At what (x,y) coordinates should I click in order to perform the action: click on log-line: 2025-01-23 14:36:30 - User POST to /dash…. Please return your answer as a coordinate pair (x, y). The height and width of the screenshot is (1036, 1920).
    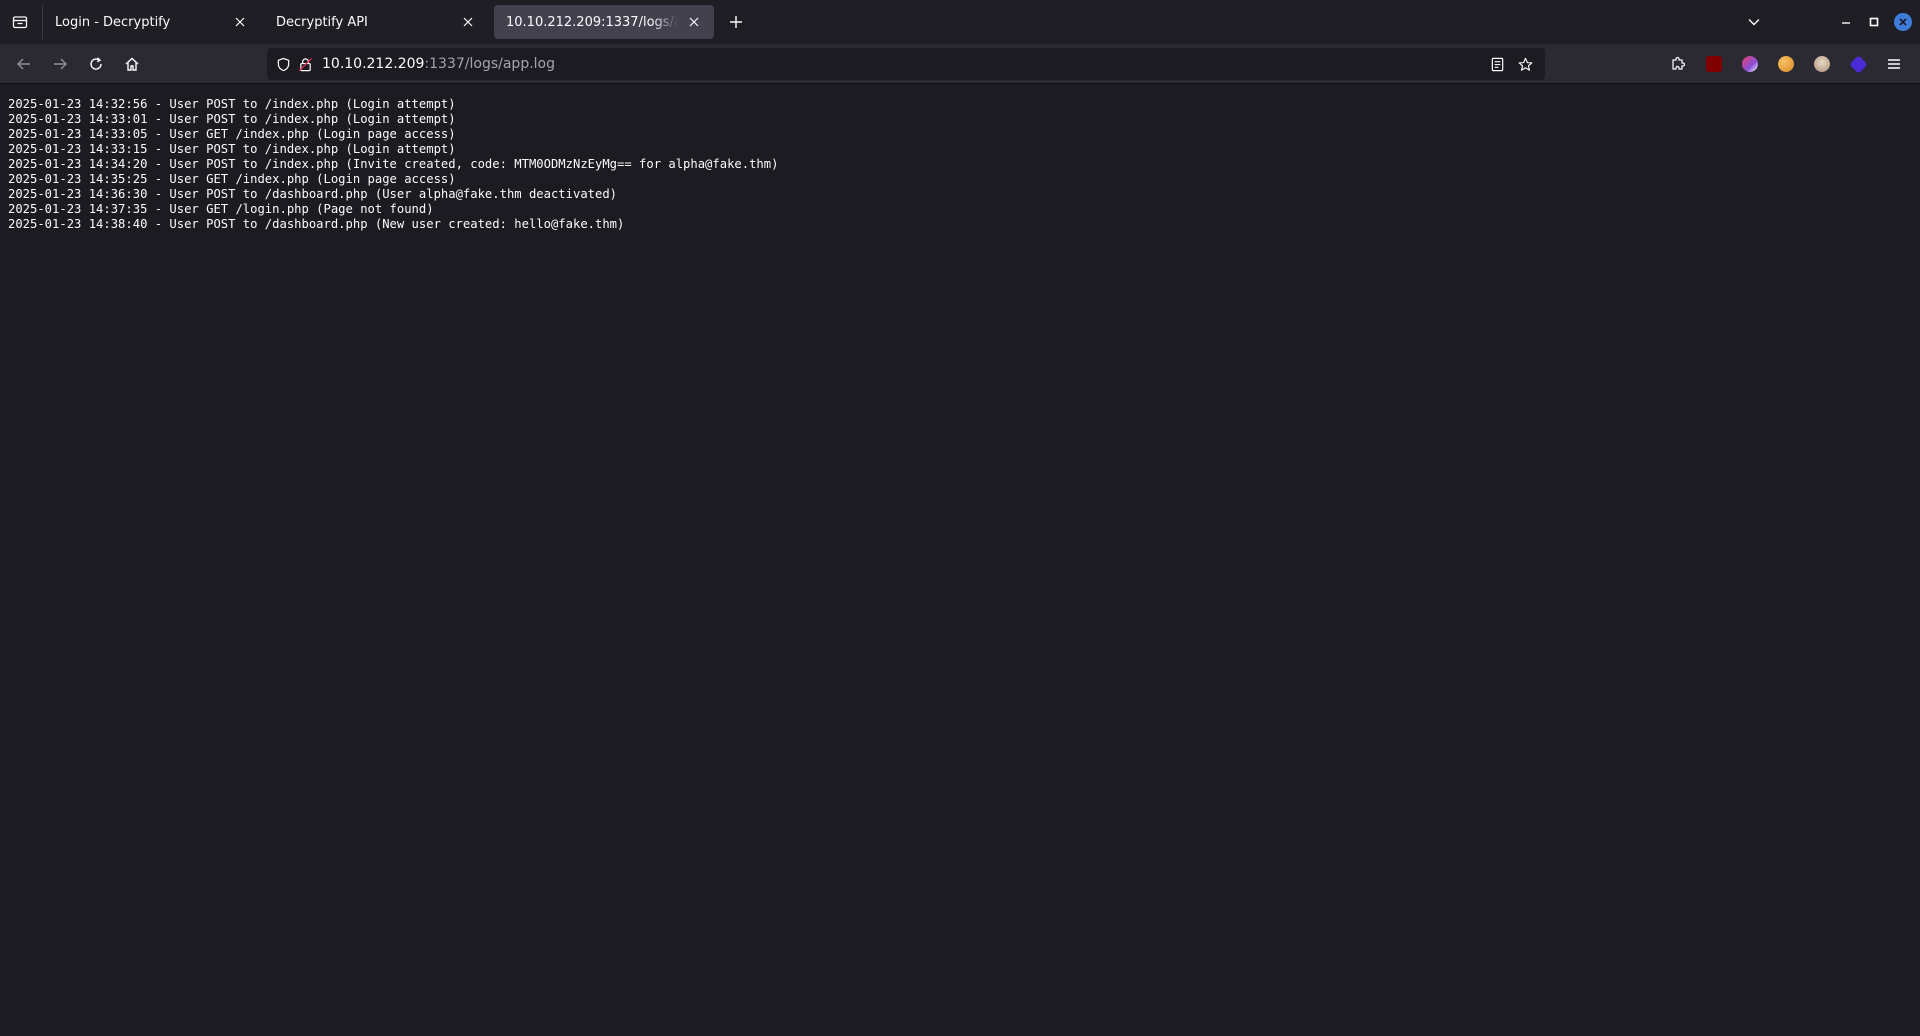
    Looking at the image, I should click on (313, 194).